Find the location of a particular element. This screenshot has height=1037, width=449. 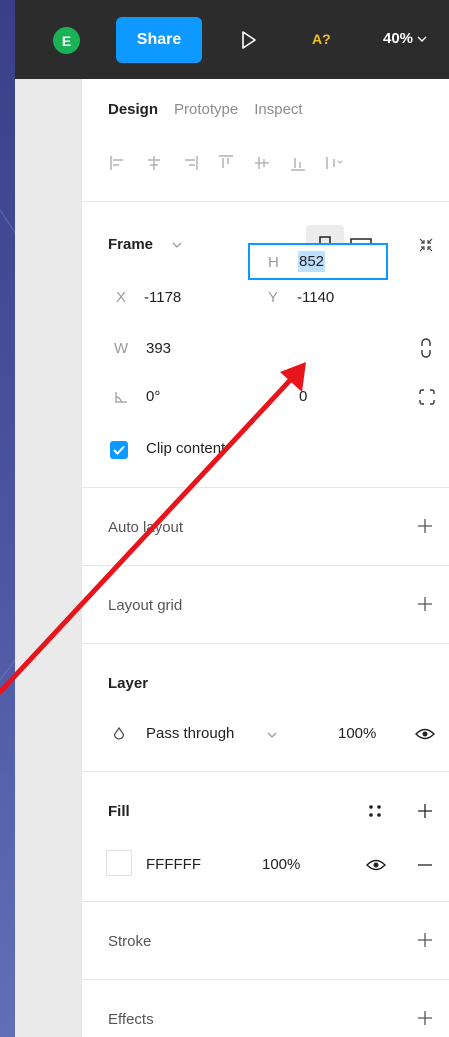

add-stroke-icon is located at coordinates (425, 940).